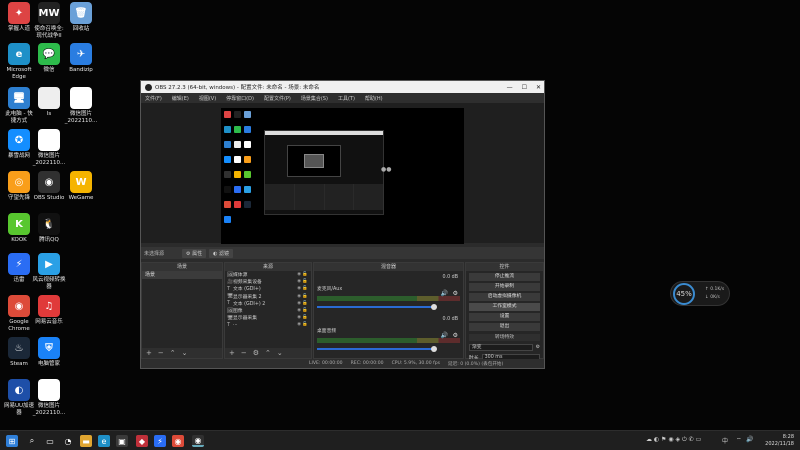 The height and width of the screenshot is (450, 800). I want to click on desk-wechat: 💬 微信, so click(49, 58).